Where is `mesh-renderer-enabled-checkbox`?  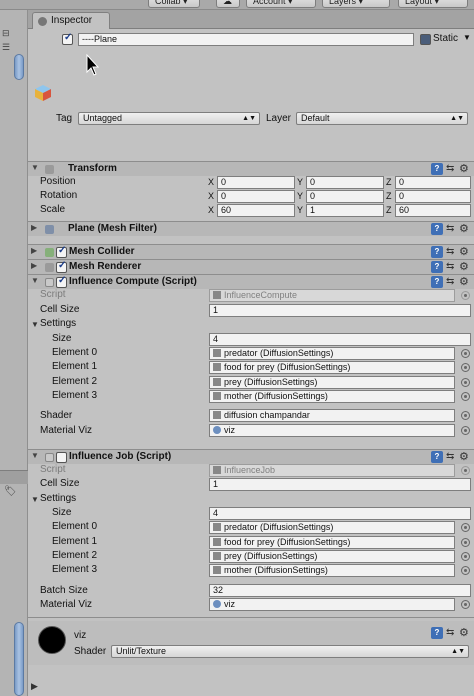 mesh-renderer-enabled-checkbox is located at coordinates (61, 266).